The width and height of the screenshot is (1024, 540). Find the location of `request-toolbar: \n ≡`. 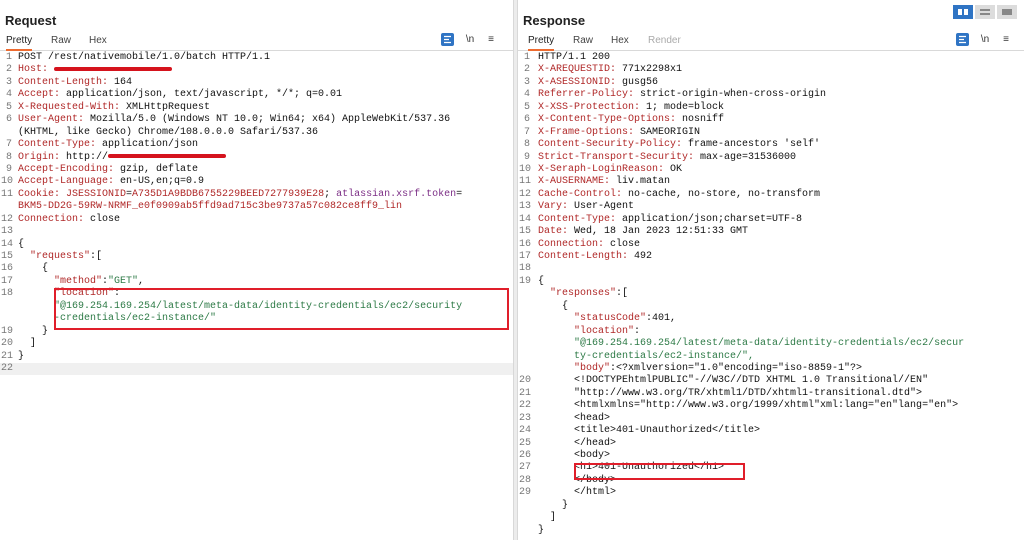

request-toolbar: \n ≡ is located at coordinates (471, 40).